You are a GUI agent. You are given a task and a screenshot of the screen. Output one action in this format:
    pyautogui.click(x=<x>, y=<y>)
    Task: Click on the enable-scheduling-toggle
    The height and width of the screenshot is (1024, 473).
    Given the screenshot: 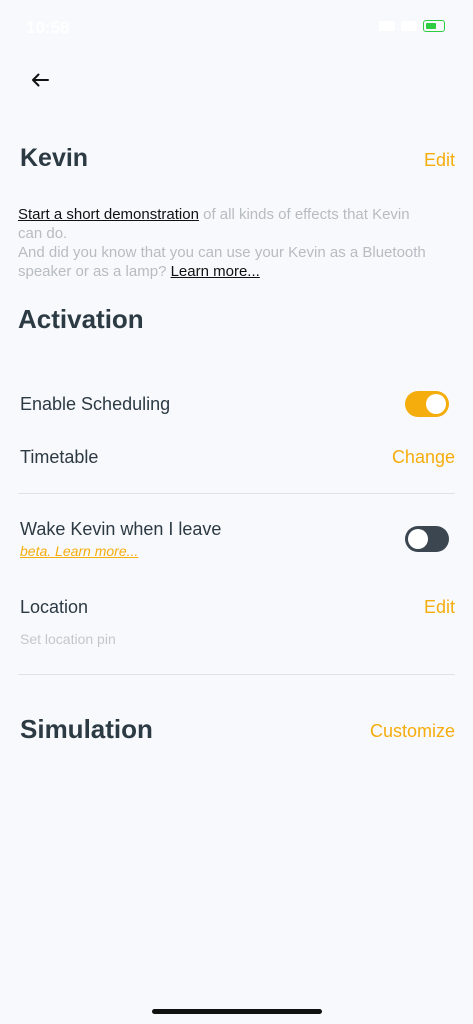 What is the action you would take?
    pyautogui.click(x=427, y=404)
    